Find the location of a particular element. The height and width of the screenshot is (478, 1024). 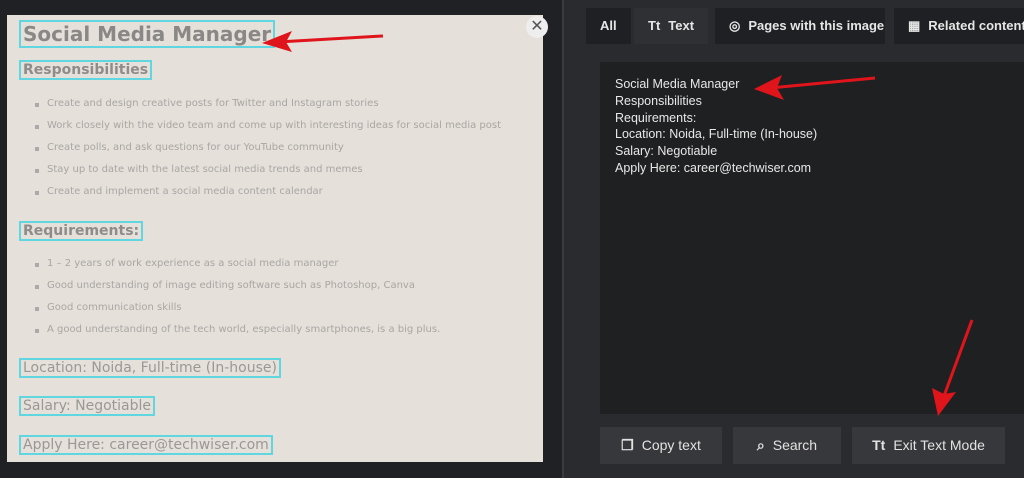

button-label: Copy text is located at coordinates (671, 445).